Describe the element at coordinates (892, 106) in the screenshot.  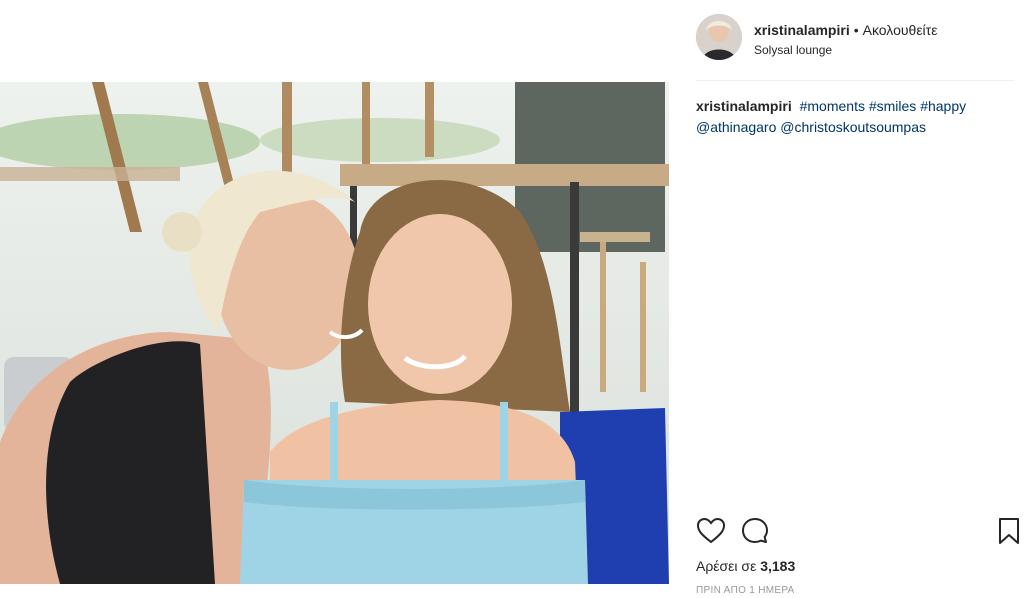
I see `hashtag-link: #smiles` at that location.